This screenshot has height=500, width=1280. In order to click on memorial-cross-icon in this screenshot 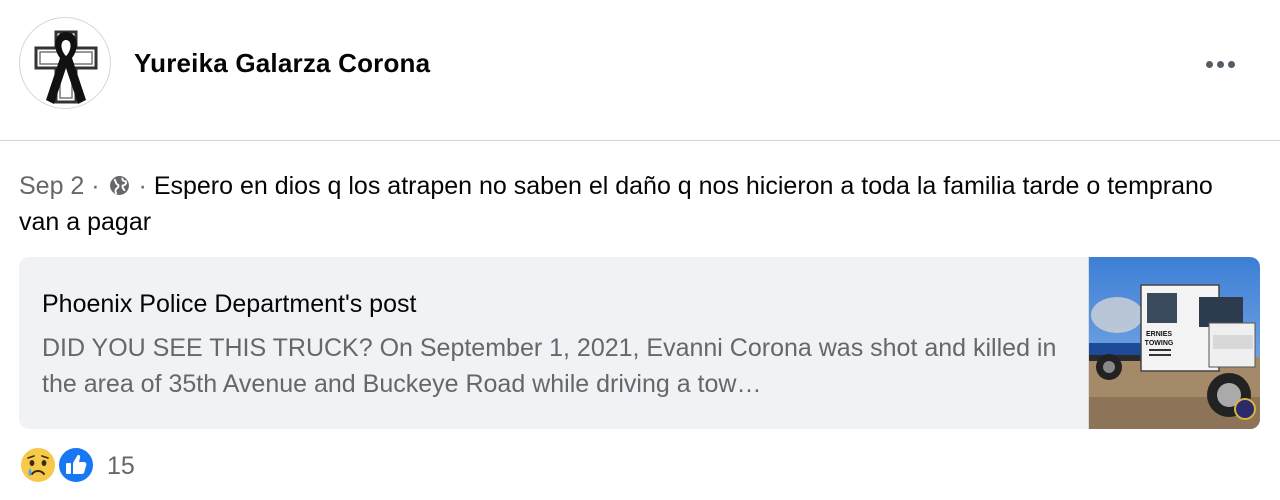, I will do `click(66, 67)`.